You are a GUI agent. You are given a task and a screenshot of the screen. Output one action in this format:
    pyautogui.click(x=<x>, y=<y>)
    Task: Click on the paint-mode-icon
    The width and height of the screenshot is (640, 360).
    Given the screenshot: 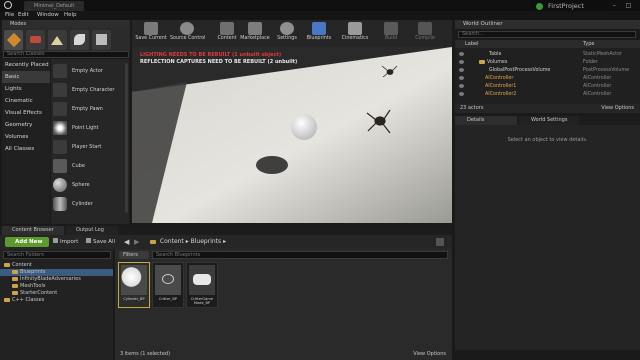 What is the action you would take?
    pyautogui.click(x=35, y=39)
    